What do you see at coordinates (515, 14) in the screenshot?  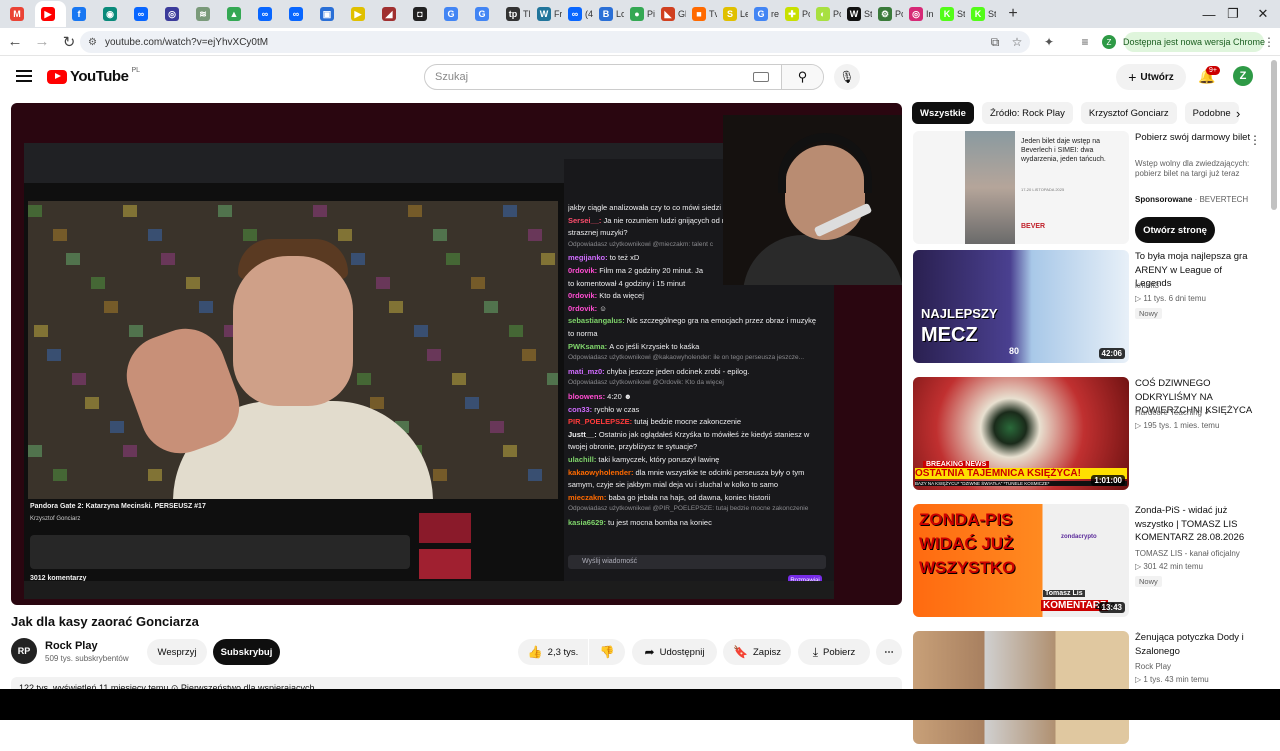 I see `browser-tab: tp Tl` at bounding box center [515, 14].